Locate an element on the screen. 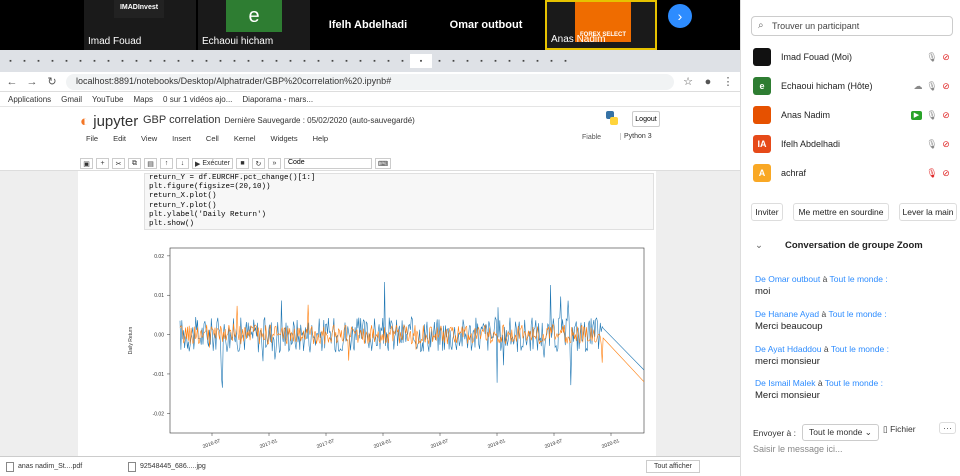  bookmark-item: Applications is located at coordinates (29, 99).